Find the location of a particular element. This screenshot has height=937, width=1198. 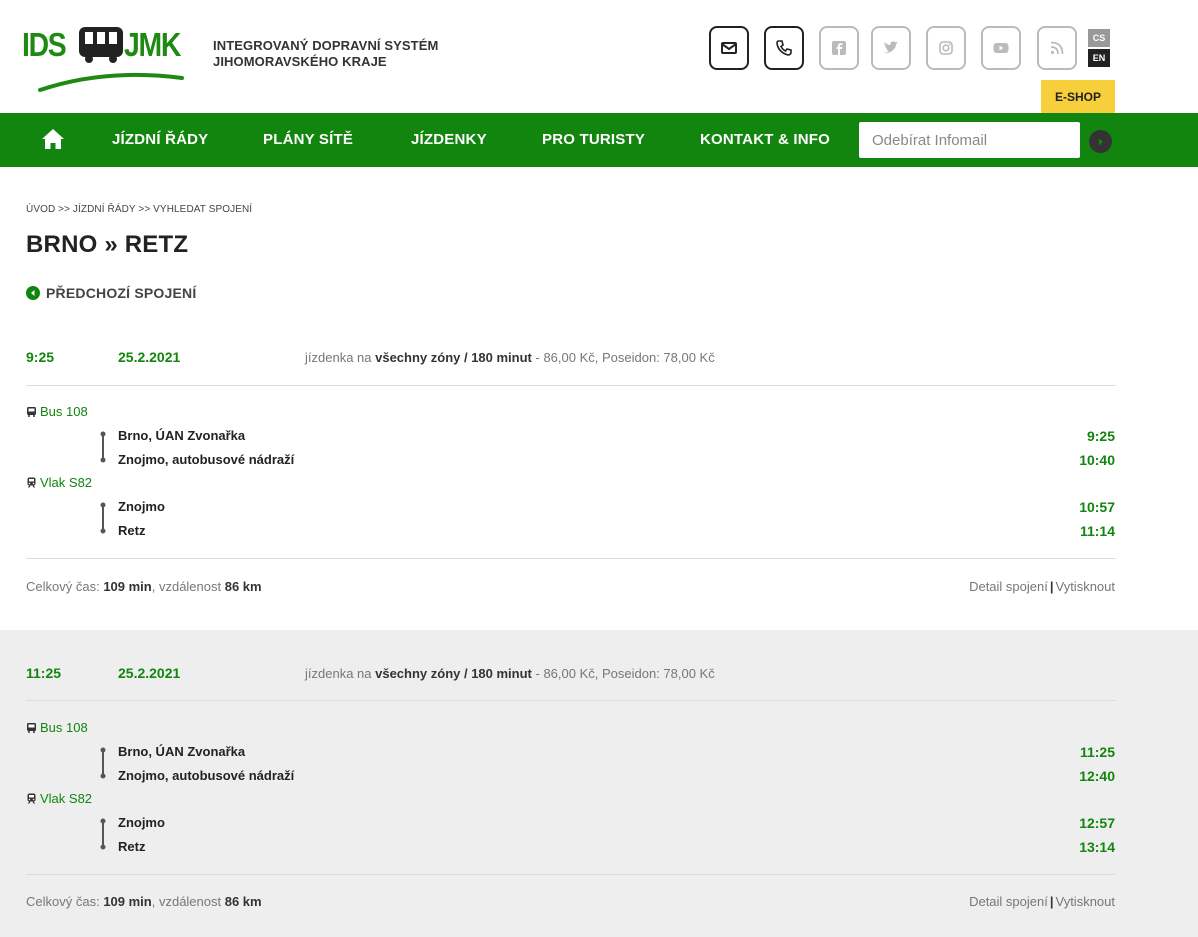

nav-item-kontakt-info: KONTAKT & INFO is located at coordinates (765, 139).